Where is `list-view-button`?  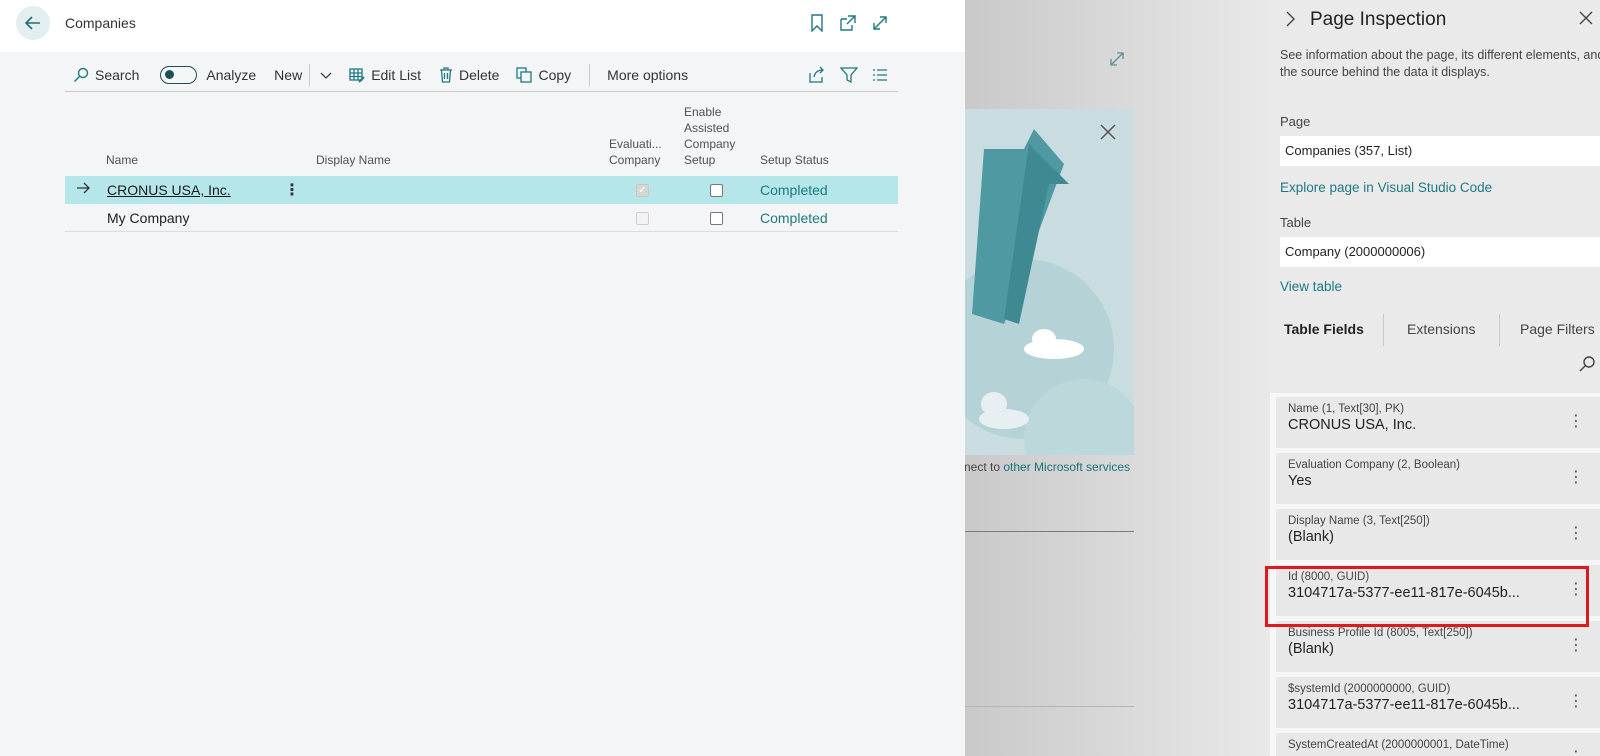
list-view-button is located at coordinates (880, 75).